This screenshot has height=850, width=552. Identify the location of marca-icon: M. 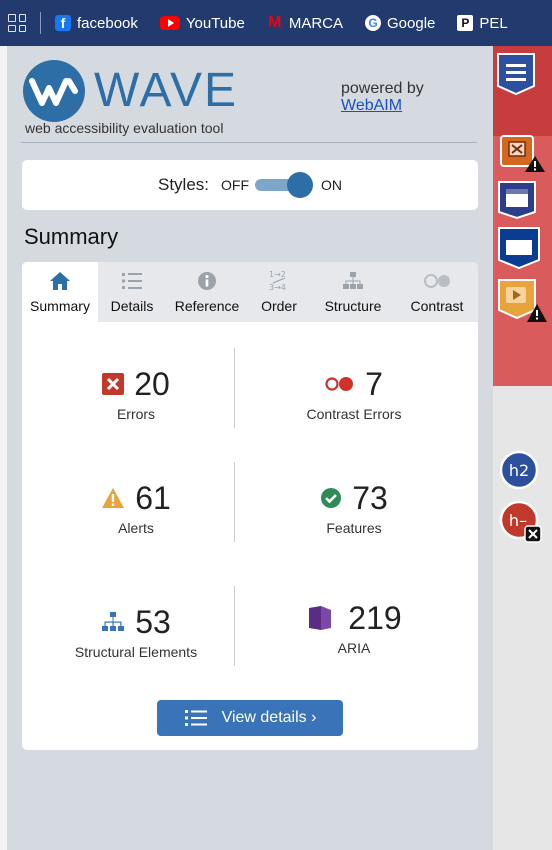
(275, 22).